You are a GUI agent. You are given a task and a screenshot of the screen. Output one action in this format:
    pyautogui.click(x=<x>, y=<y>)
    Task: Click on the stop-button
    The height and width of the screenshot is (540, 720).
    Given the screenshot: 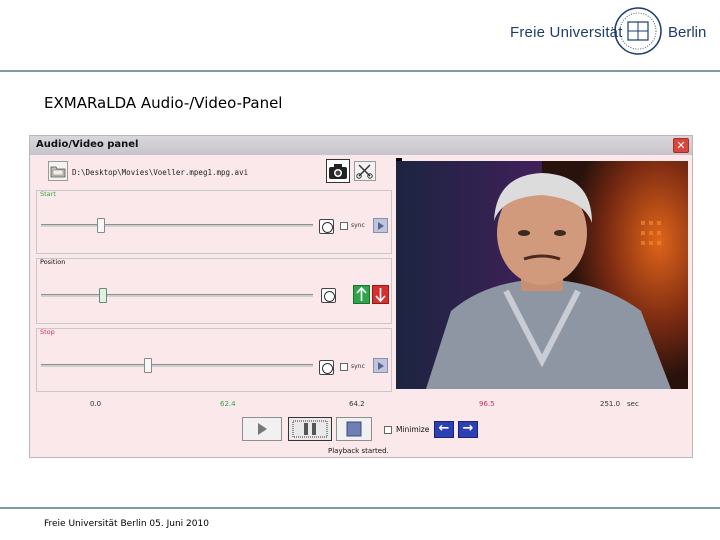 What is the action you would take?
    pyautogui.click(x=354, y=429)
    